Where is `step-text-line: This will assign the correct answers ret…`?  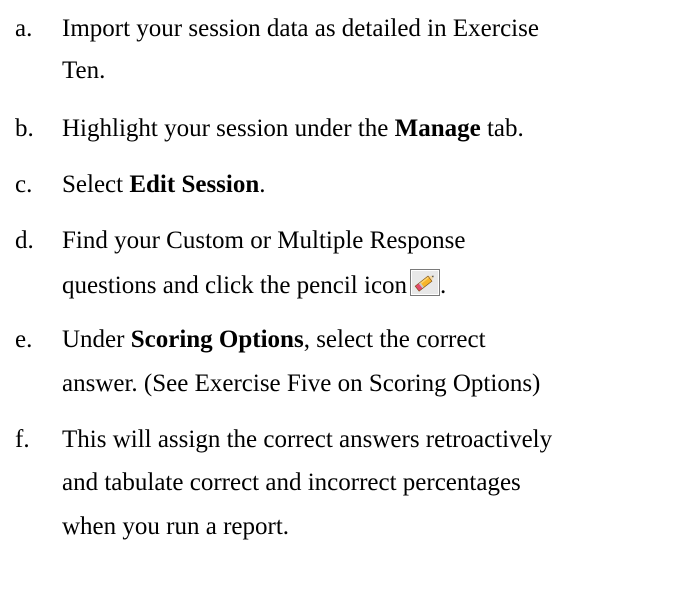
step-text-line: This will assign the correct answers ret… is located at coordinates (307, 439).